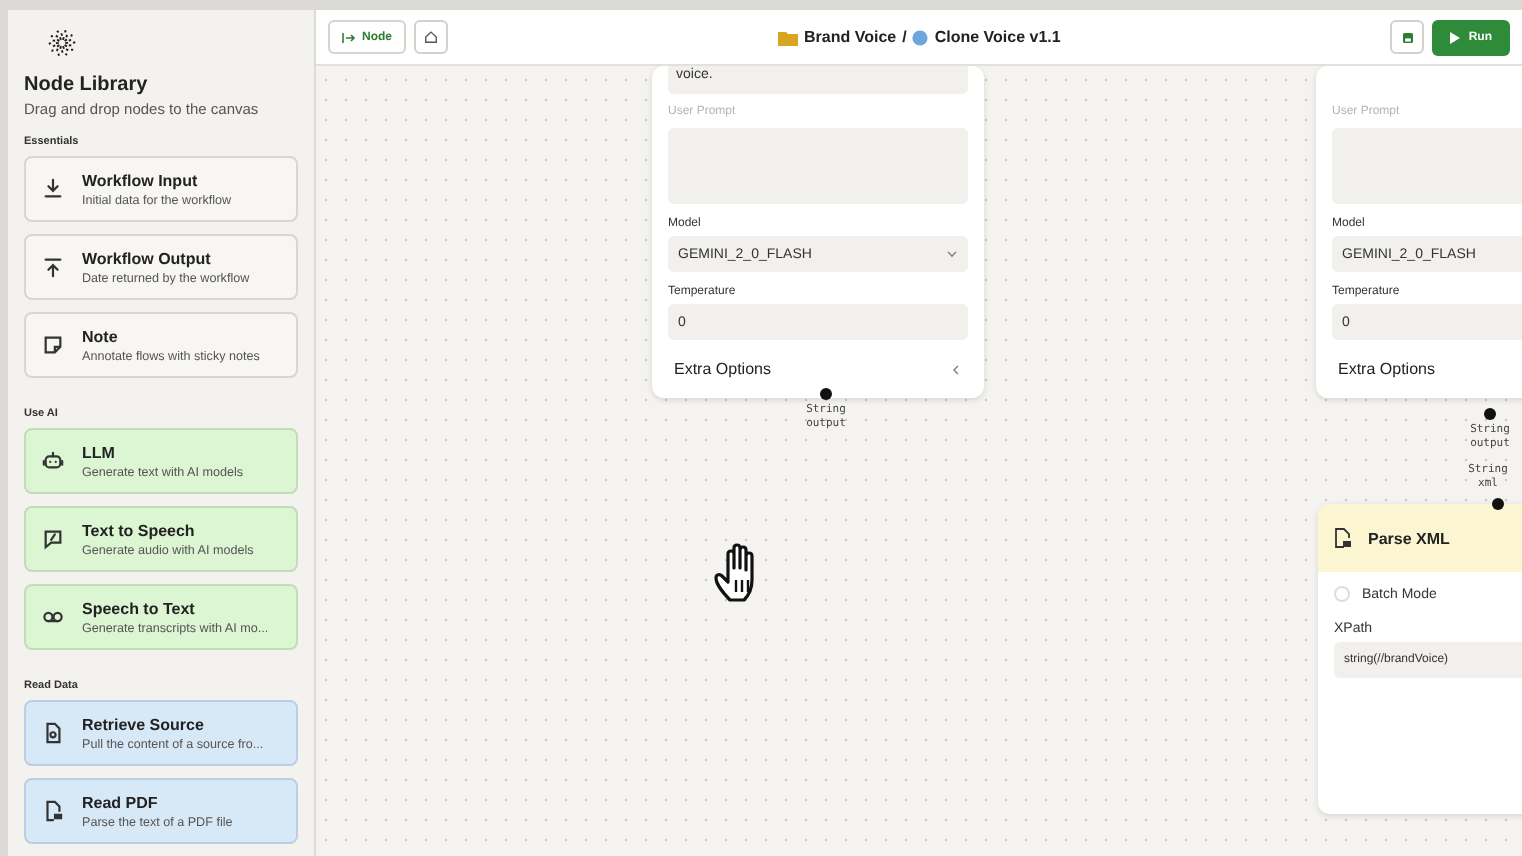 Image resolution: width=1522 pixels, height=856 pixels. Describe the element at coordinates (144, 724) in the screenshot. I see `node-card-title: Retrieve Source` at that location.